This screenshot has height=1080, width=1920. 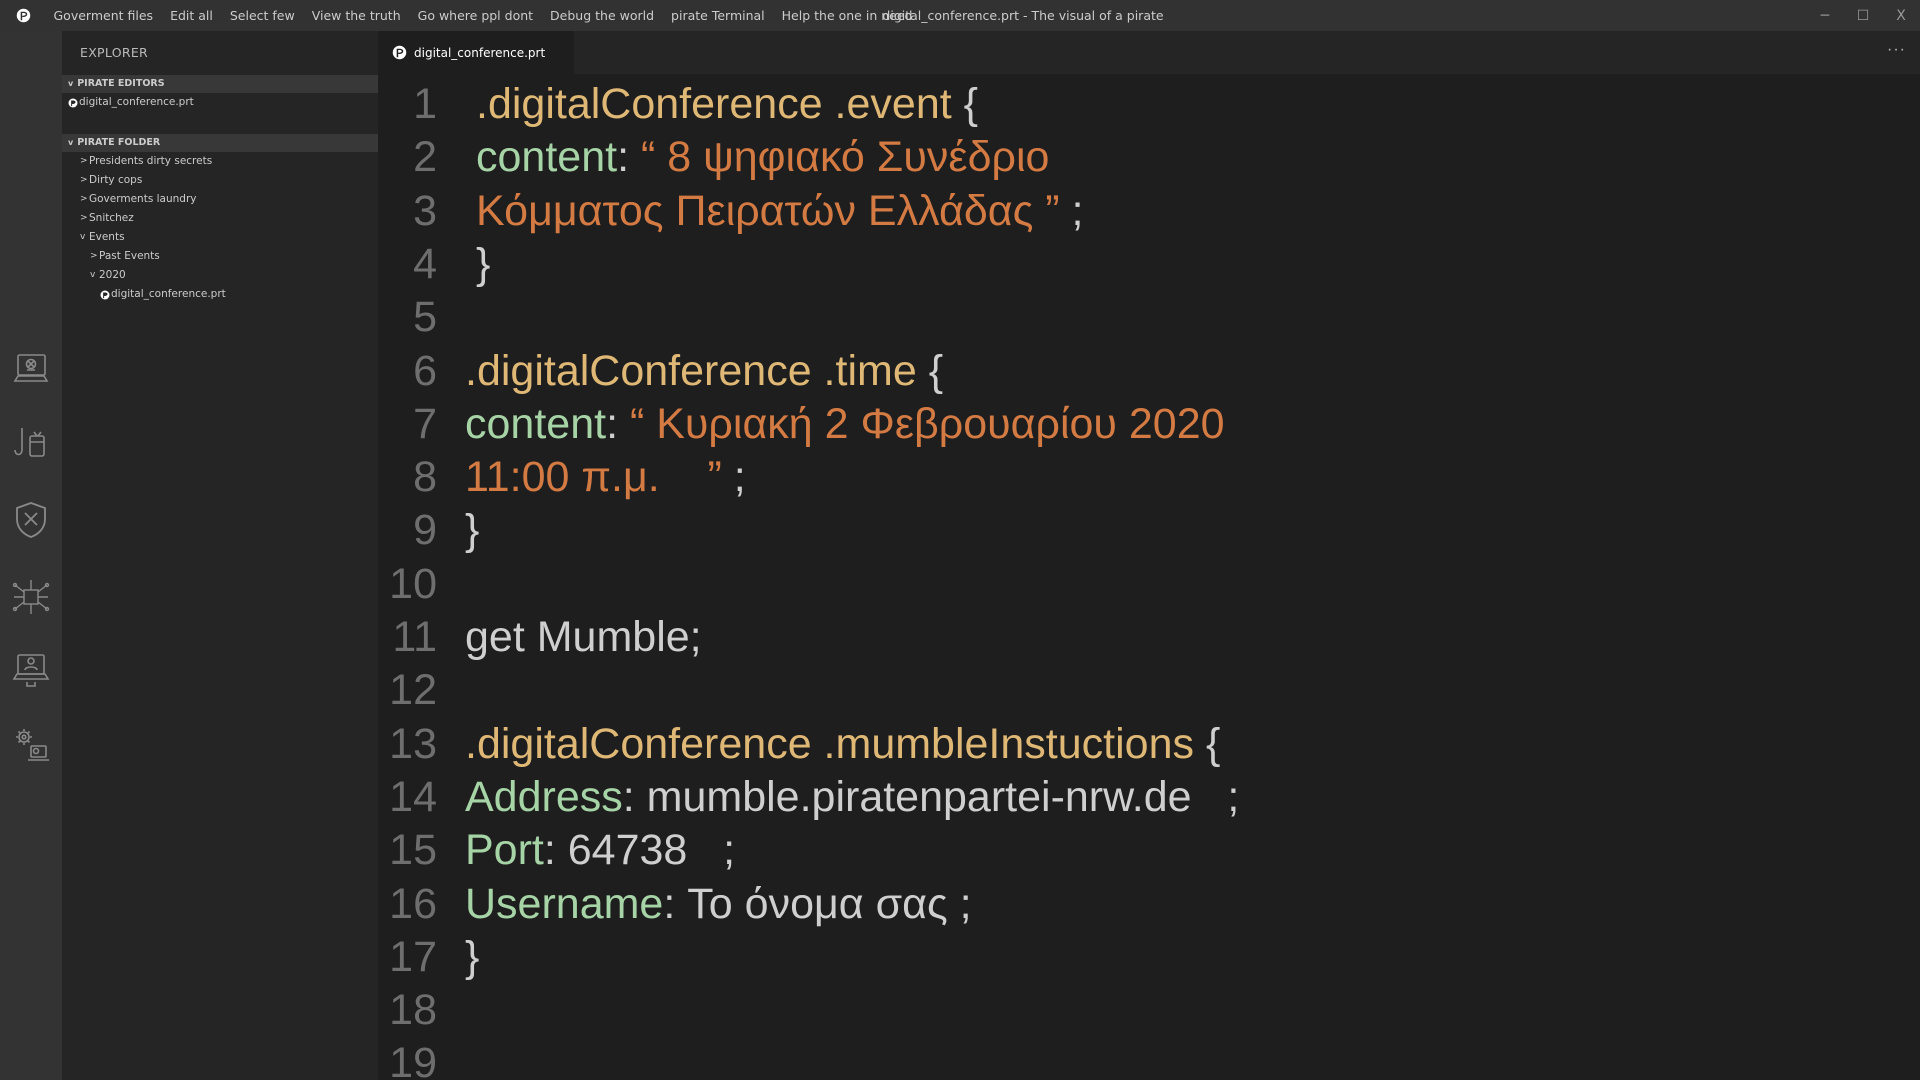 I want to click on menu-edit-all: Edit all, so click(x=192, y=15).